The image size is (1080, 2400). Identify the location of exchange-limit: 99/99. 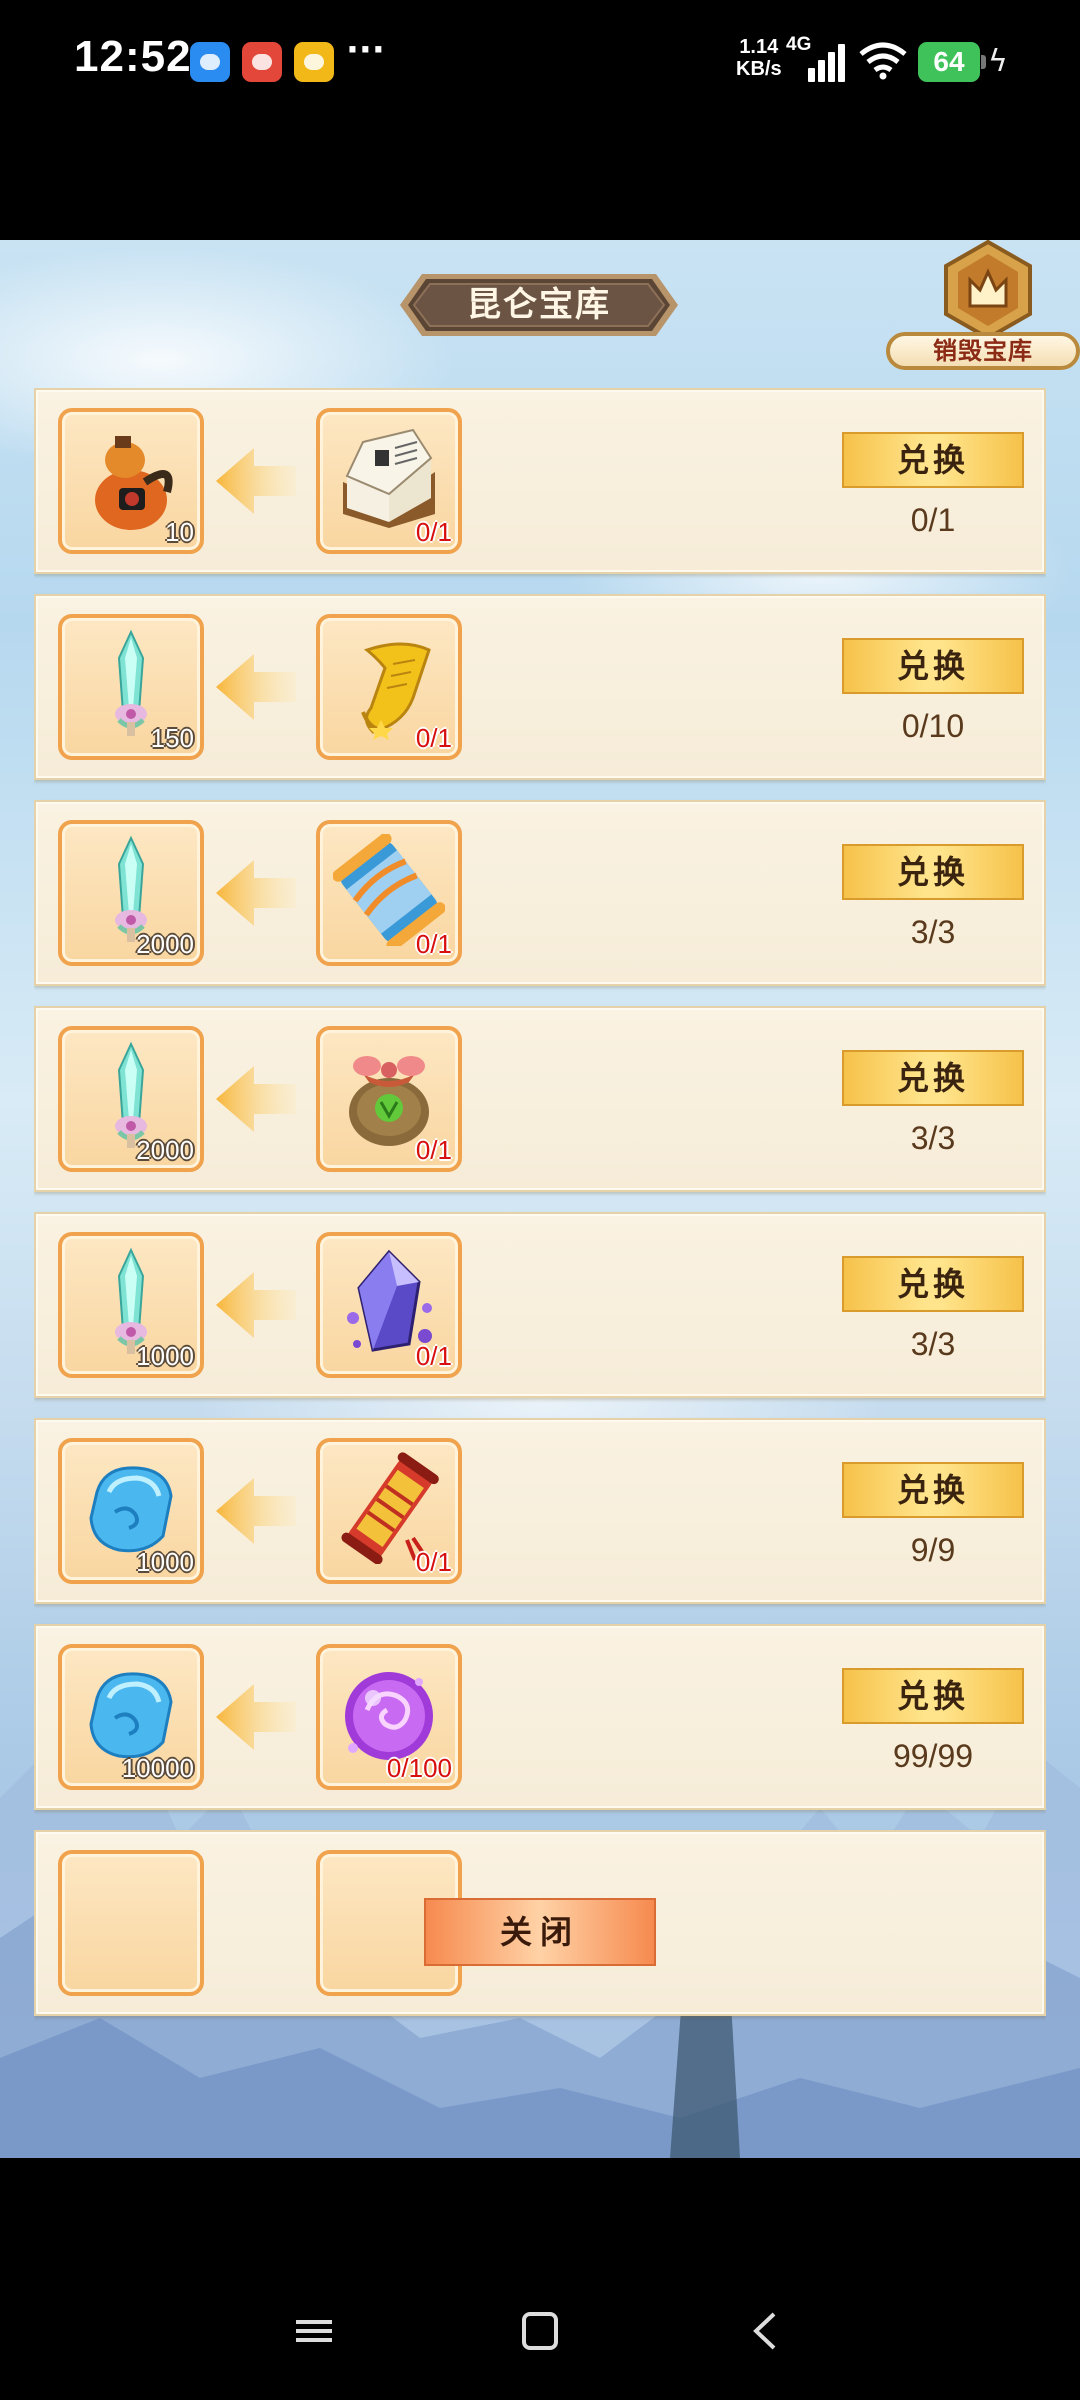
(933, 1756).